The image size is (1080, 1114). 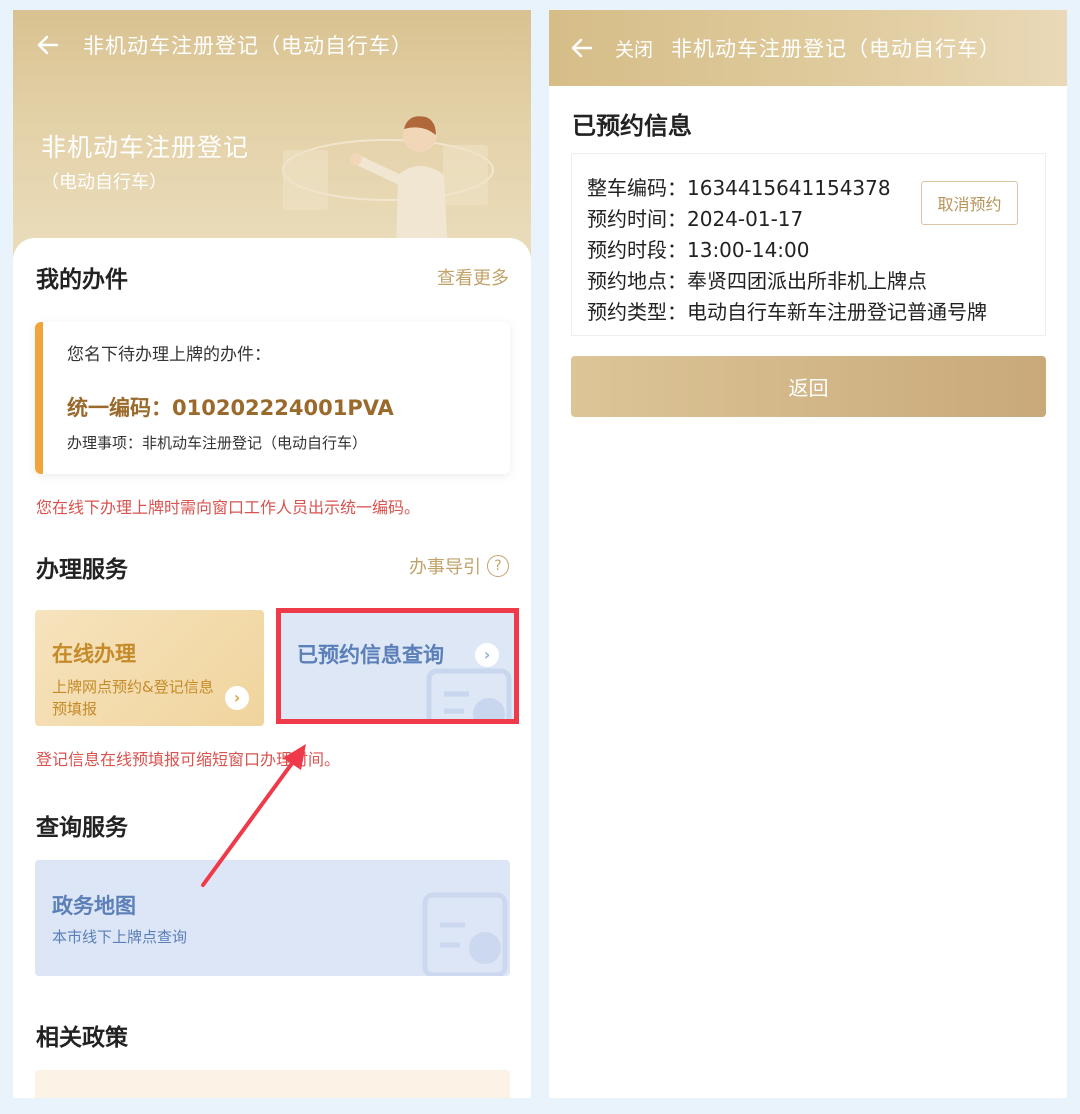 I want to click on cancel-appointment-button: 取消预约, so click(x=969, y=203).